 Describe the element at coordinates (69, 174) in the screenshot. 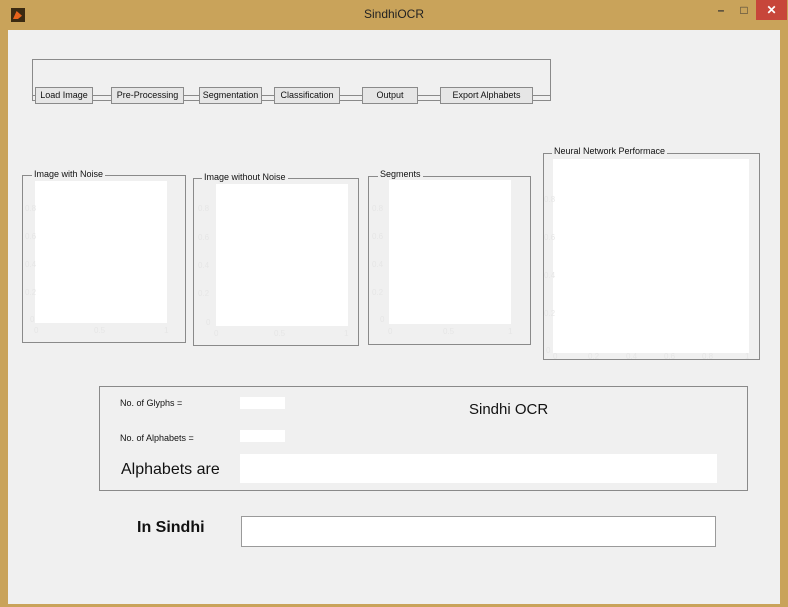

I see `image-with-noise-label: Image with Noise` at that location.